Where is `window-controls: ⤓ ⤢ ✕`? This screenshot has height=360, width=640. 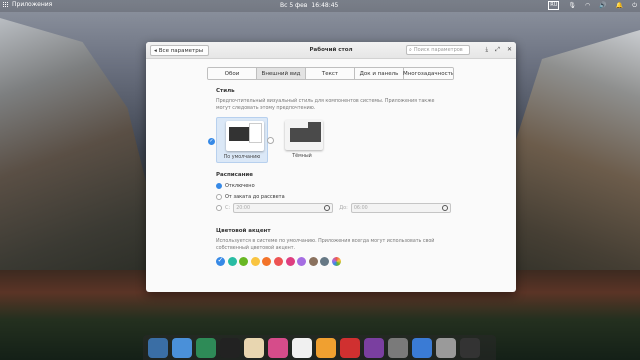
window-controls: ⤓ ⤢ ✕ is located at coordinates (499, 50).